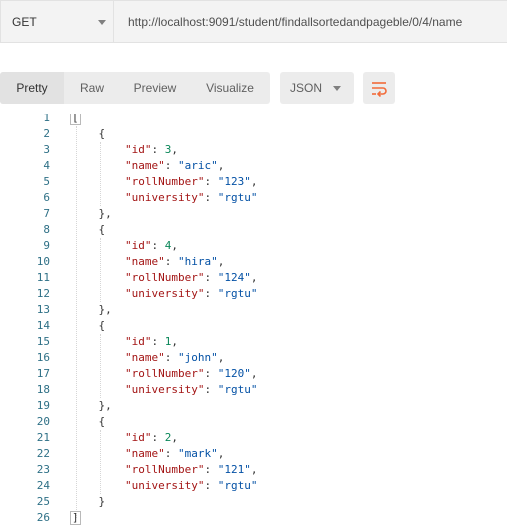 Image resolution: width=507 pixels, height=525 pixels. I want to click on code-line: 12 "university": "rgtu", so click(253, 294).